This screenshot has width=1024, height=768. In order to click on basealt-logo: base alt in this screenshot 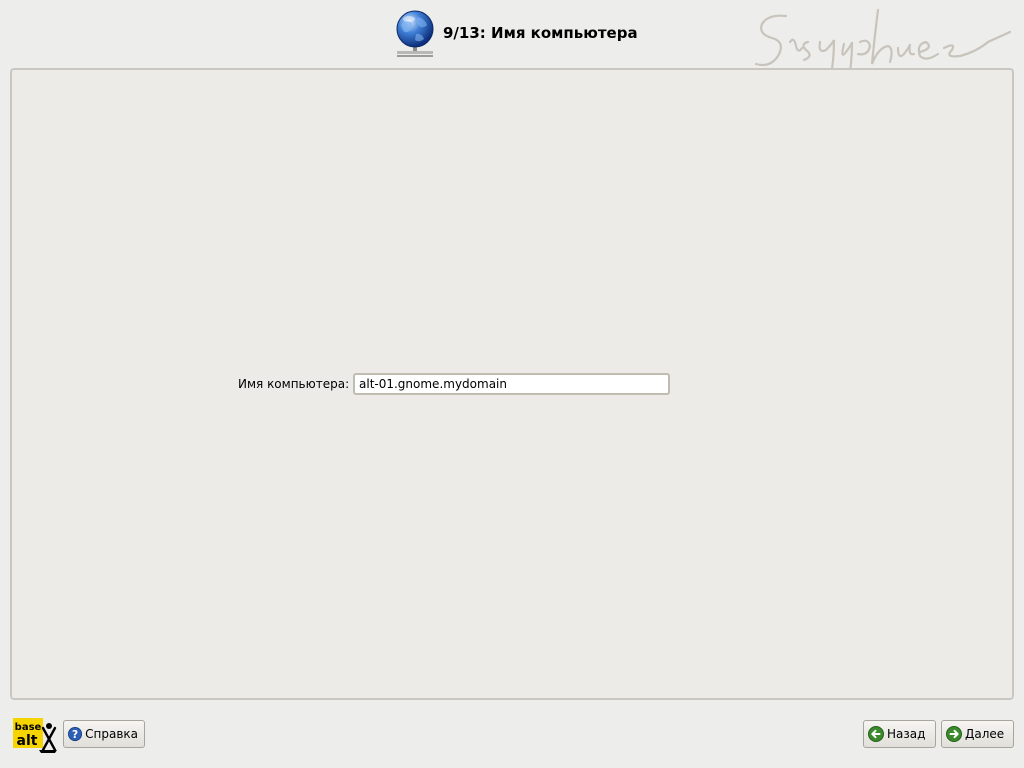, I will do `click(35, 735)`.